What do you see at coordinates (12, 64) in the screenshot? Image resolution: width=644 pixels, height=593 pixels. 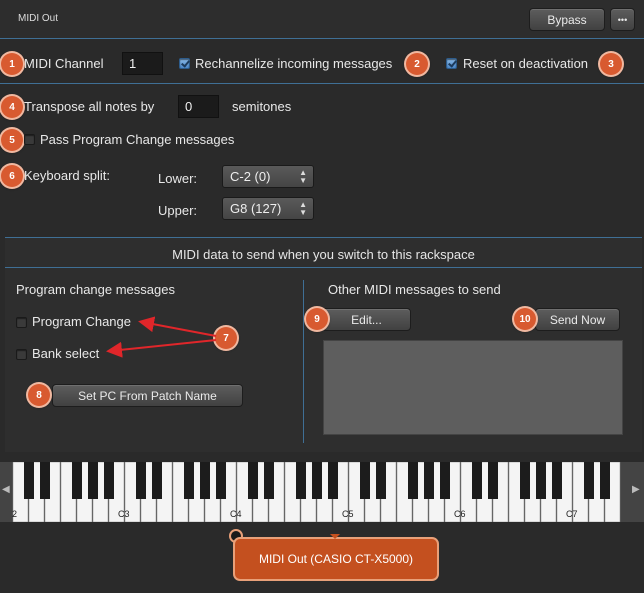 I see `badge-1: 1` at bounding box center [12, 64].